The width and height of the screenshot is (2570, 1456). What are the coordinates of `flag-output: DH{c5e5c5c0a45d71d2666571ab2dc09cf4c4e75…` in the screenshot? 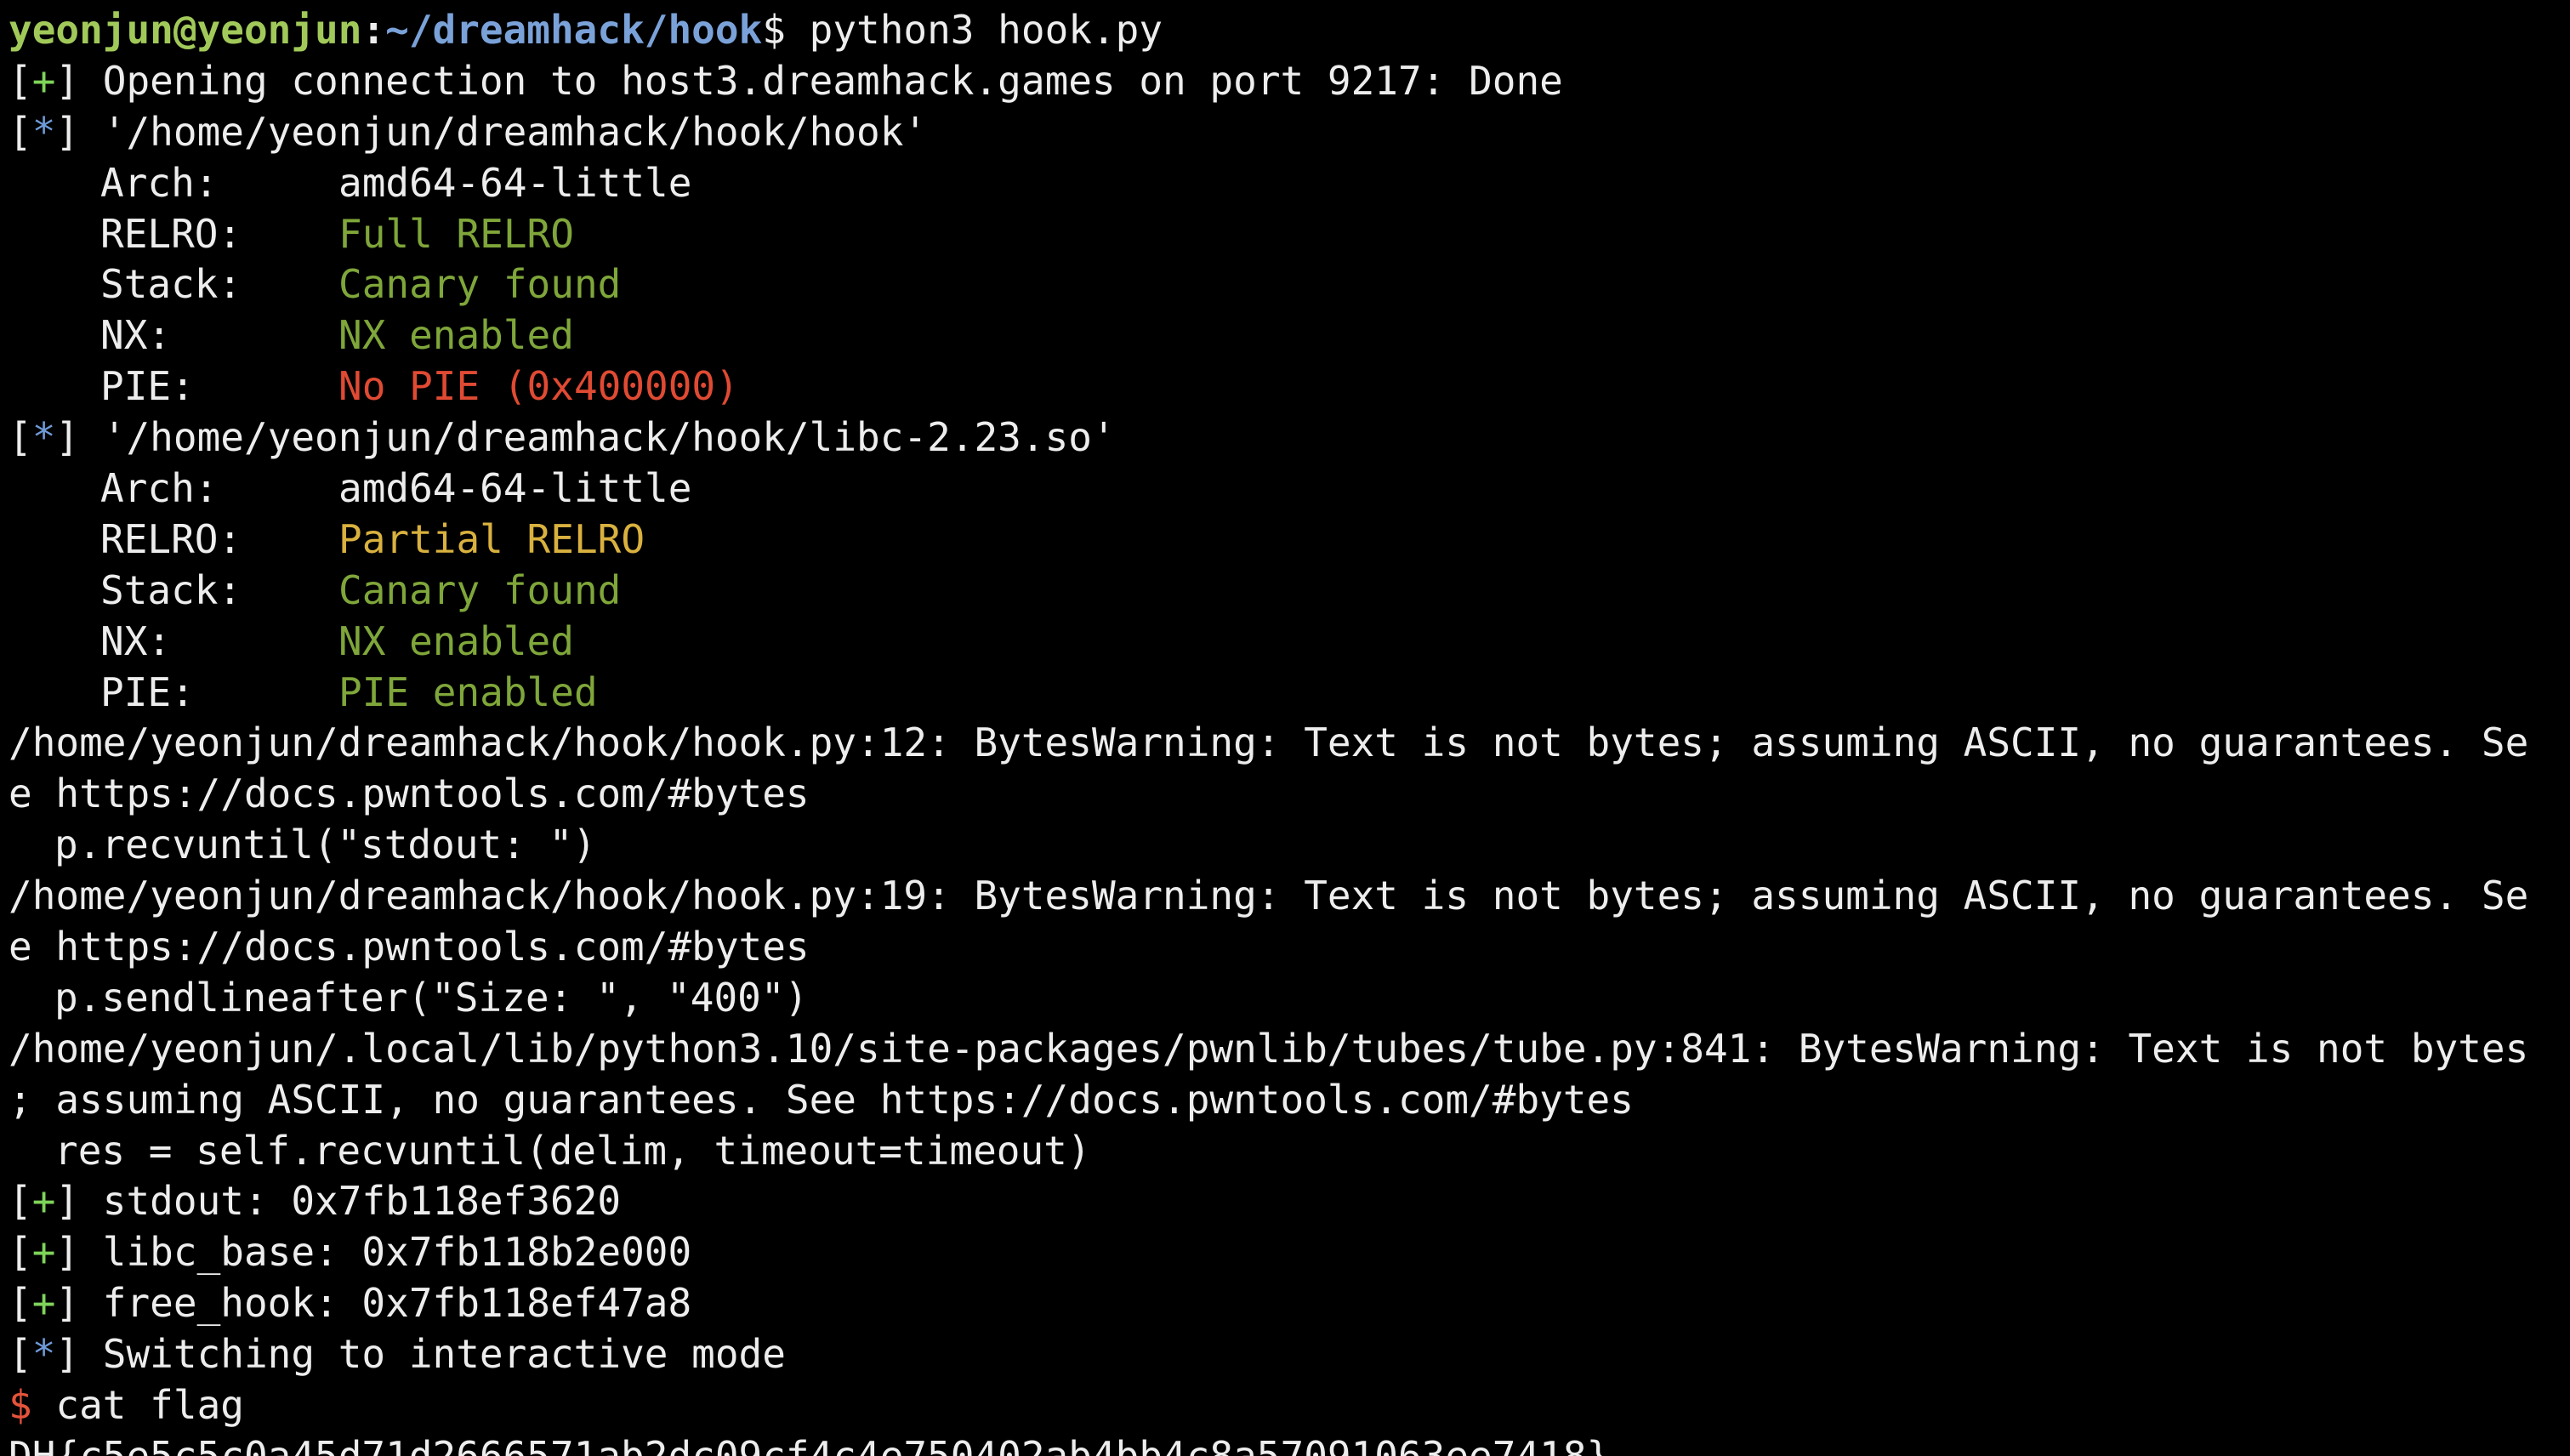 It's located at (810, 1444).